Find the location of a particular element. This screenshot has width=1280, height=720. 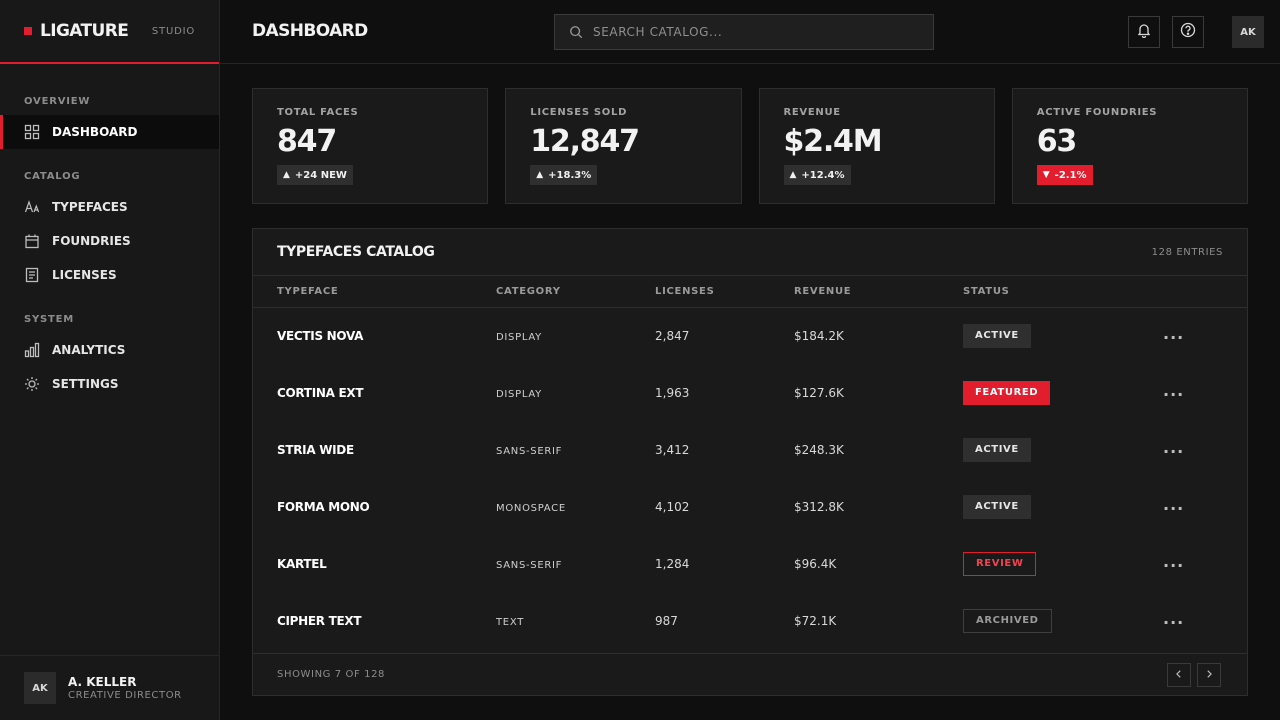

panel-title: TYPEFACES CATALOG is located at coordinates (356, 252).